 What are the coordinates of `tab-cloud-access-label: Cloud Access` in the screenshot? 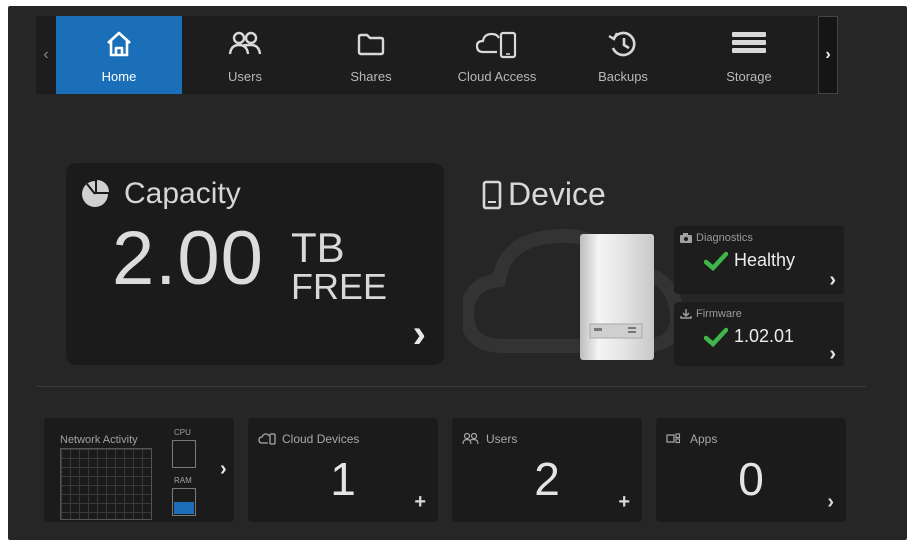 It's located at (497, 76).